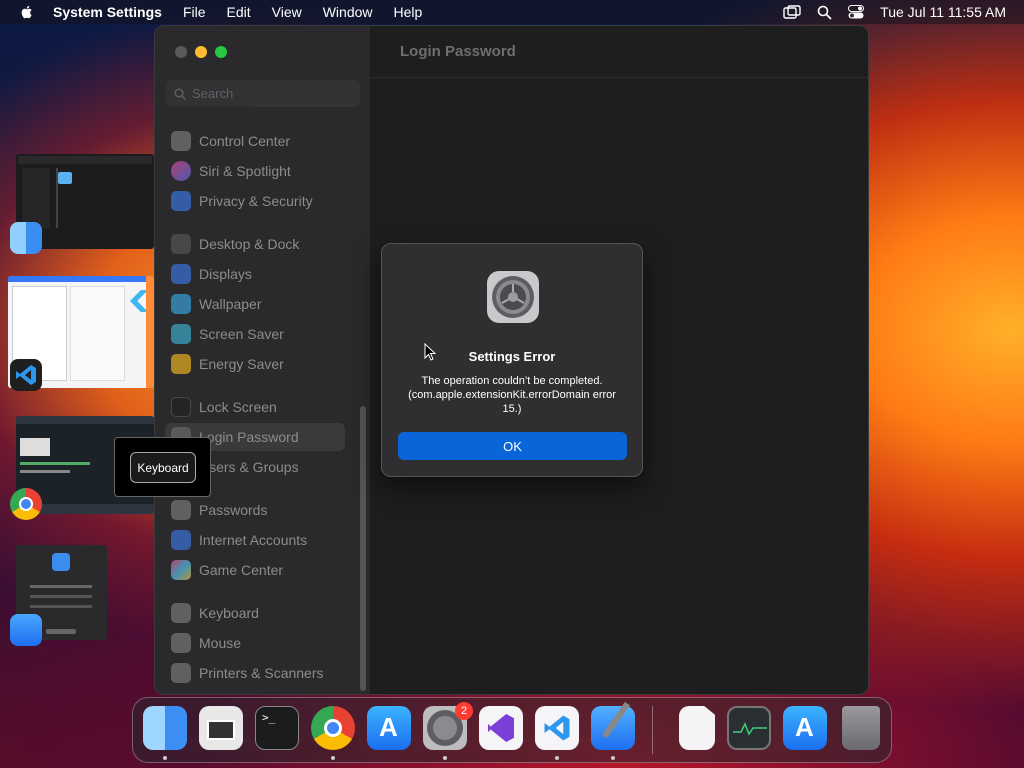  I want to click on tooltip-label: Keyboard, so click(163, 467).